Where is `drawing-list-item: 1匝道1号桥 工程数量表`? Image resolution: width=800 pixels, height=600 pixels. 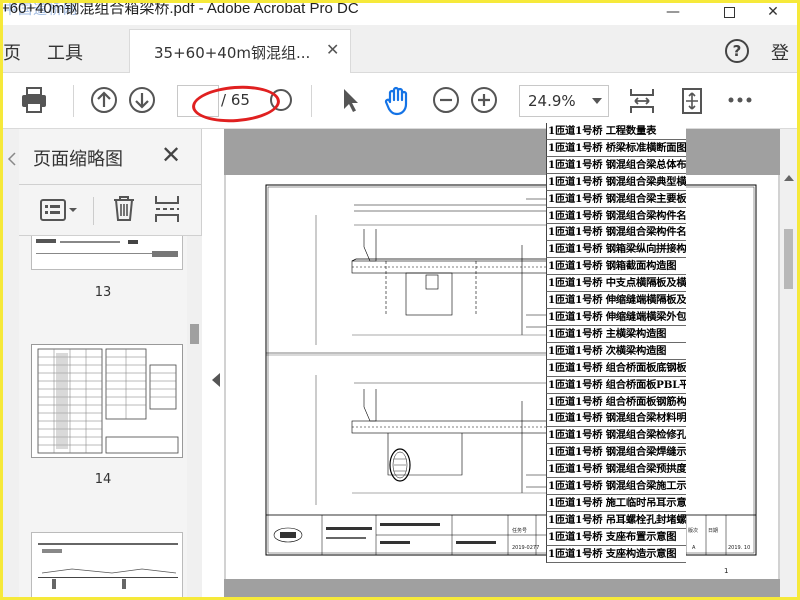 drawing-list-item: 1匝道1号桥 工程数量表 is located at coordinates (616, 131).